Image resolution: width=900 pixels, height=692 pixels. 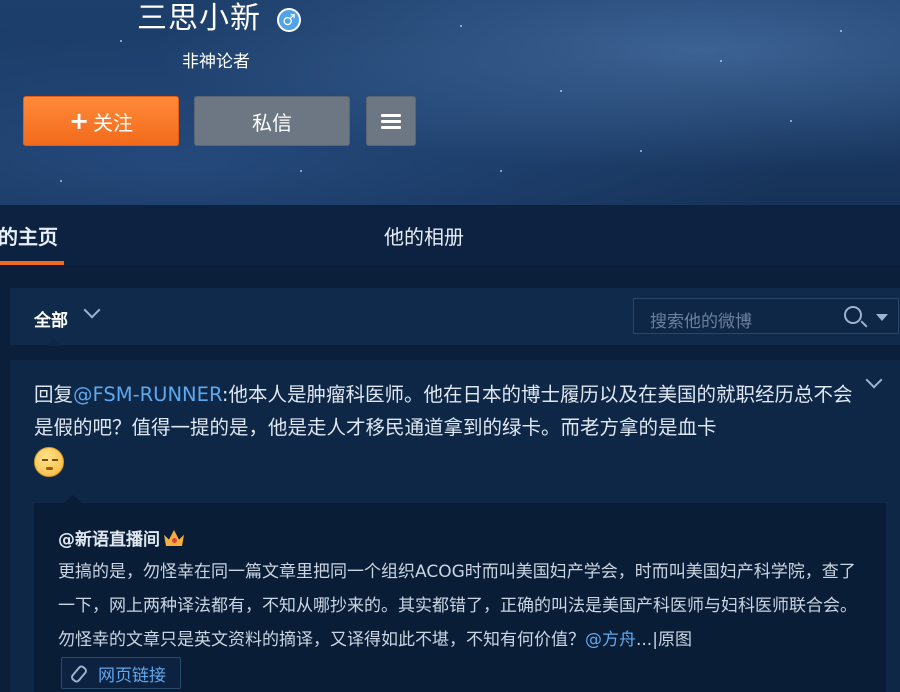 I want to click on filter-dropdown-label: 全部, so click(x=51, y=318).